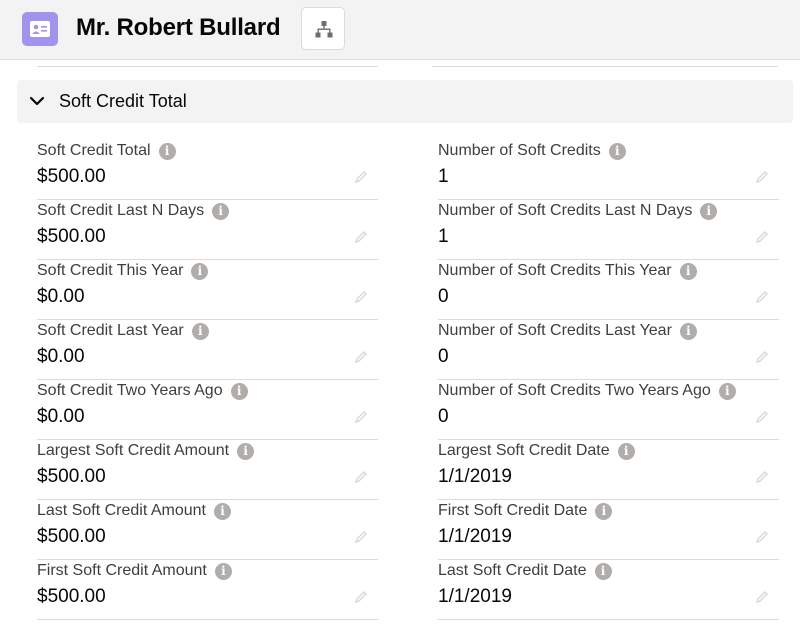 The height and width of the screenshot is (632, 800). I want to click on field-first-soft-credit-amount: First Soft Credit Amount i $500.00, so click(207, 590).